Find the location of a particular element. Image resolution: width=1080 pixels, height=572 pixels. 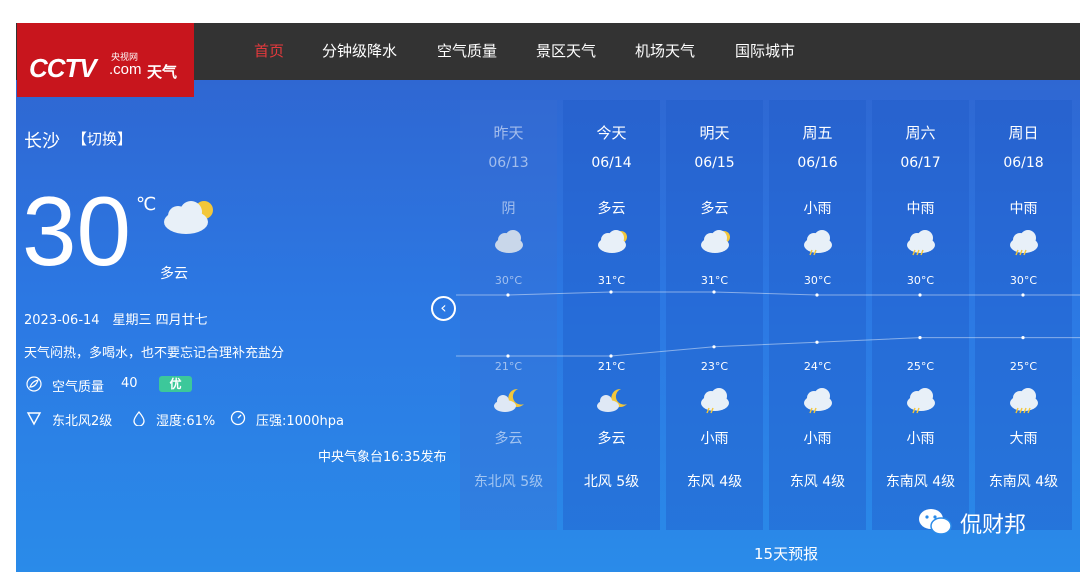

wechat-icon is located at coordinates (935, 522).